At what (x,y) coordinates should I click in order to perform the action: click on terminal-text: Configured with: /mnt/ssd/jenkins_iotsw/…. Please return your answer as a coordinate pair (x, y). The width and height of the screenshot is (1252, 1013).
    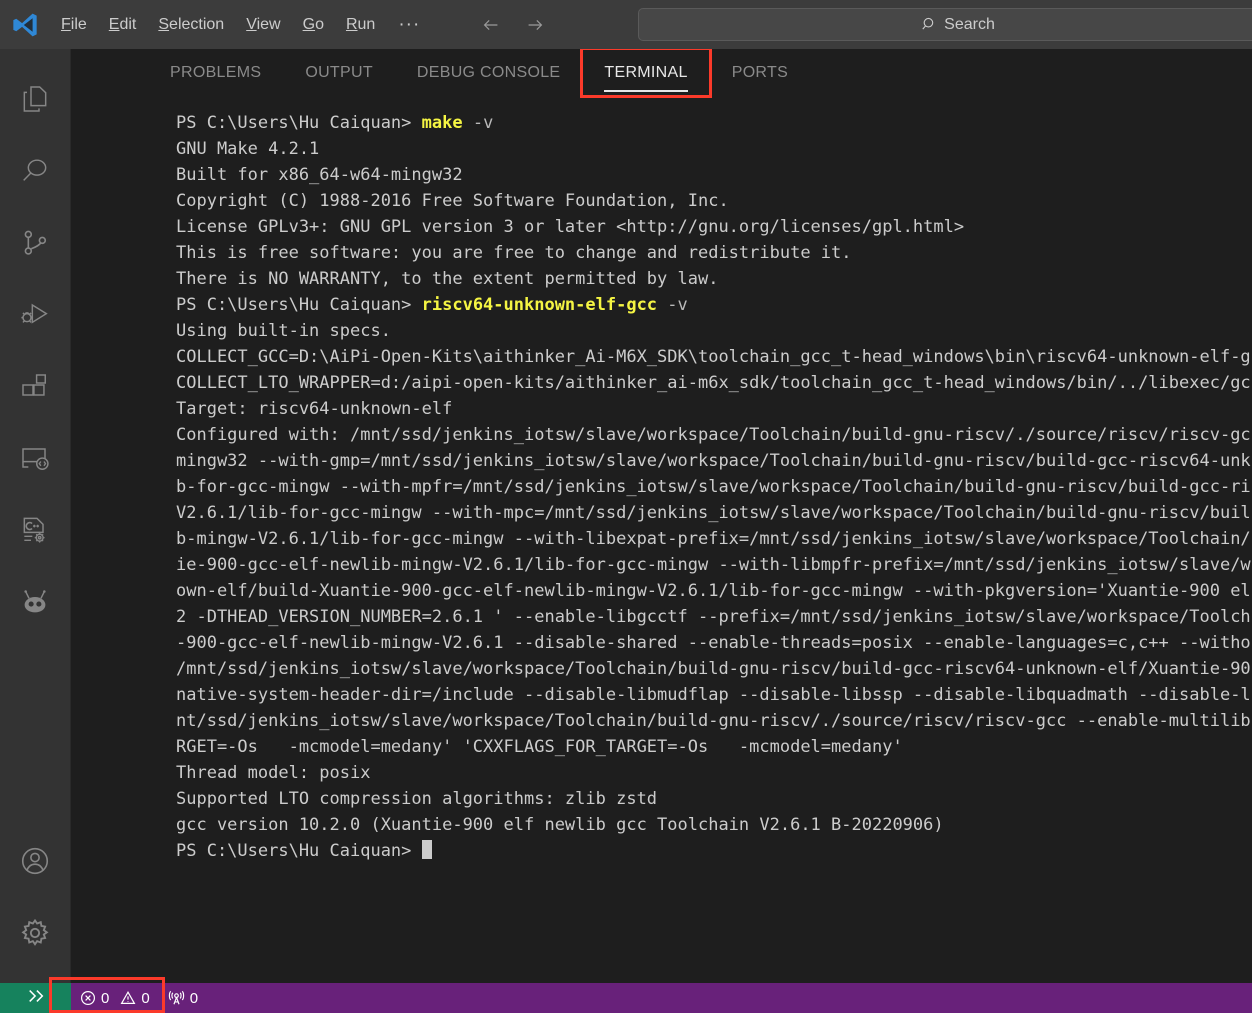
    Looking at the image, I should click on (714, 435).